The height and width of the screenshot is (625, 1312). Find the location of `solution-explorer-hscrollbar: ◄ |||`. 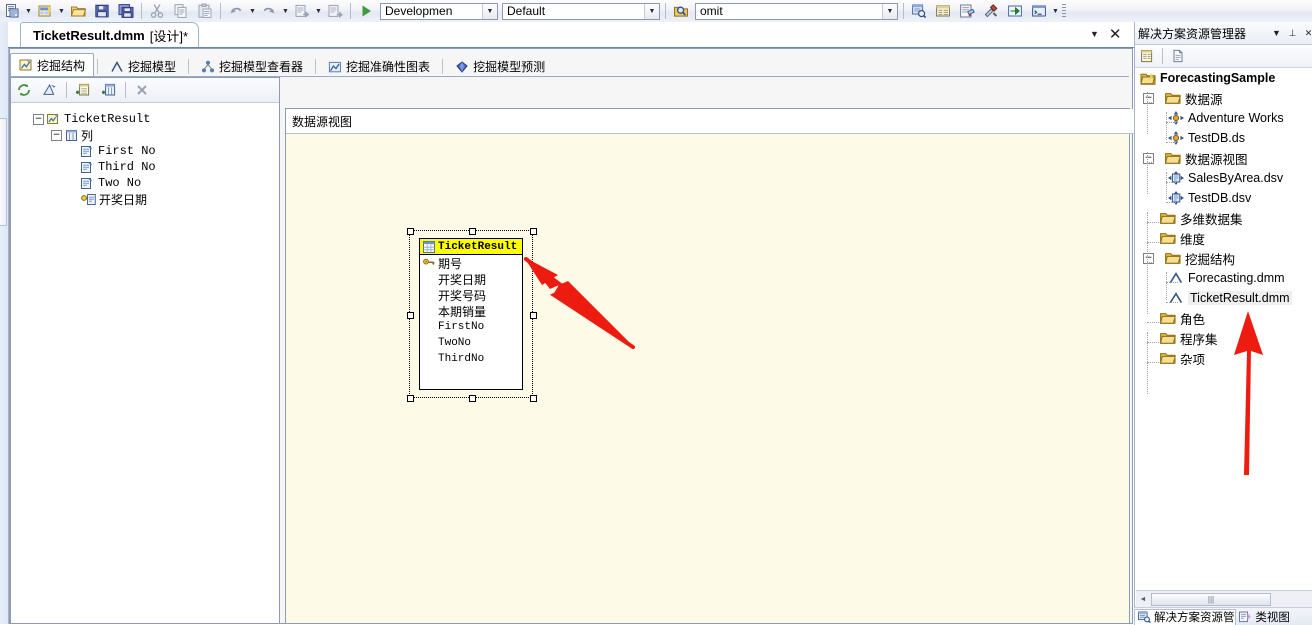

solution-explorer-hscrollbar: ◄ ||| is located at coordinates (1224, 598).